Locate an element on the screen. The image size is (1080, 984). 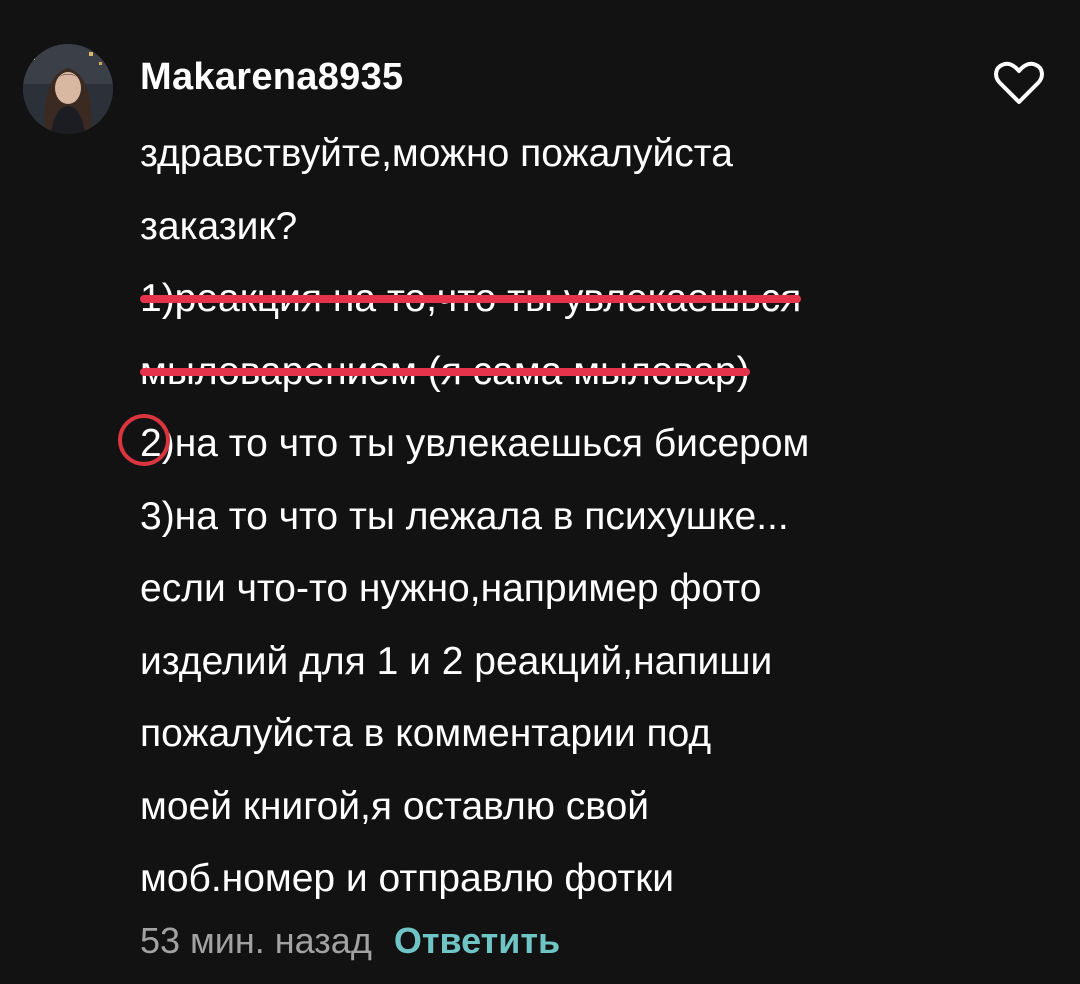
heart-outline-icon is located at coordinates (1019, 82).